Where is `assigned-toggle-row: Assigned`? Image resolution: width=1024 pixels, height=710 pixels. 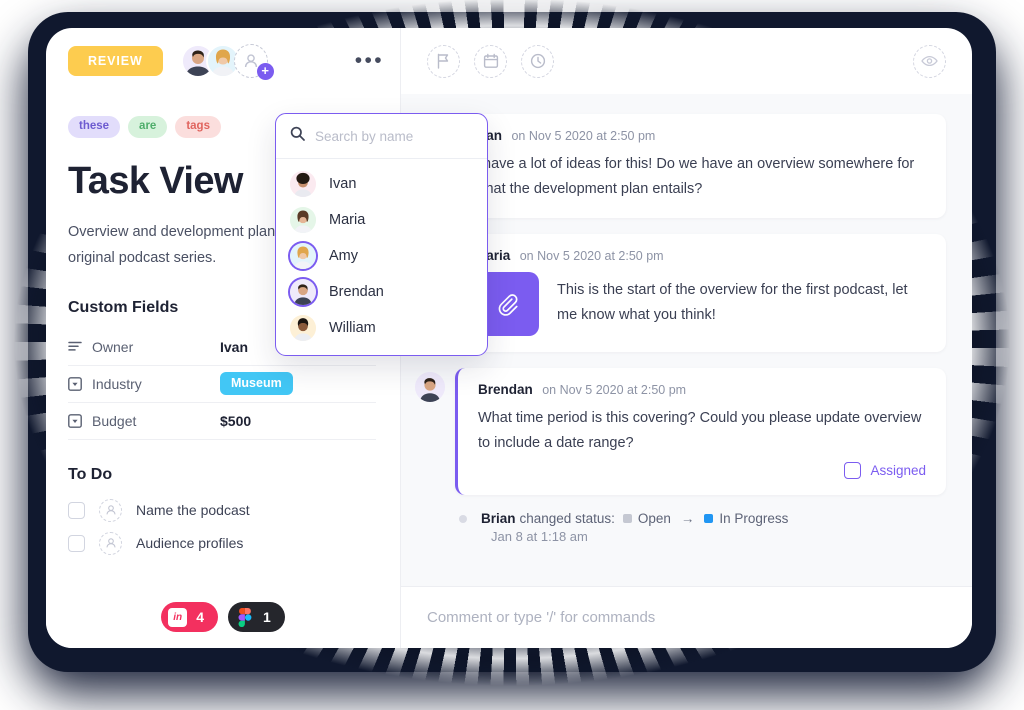 assigned-toggle-row: Assigned is located at coordinates (702, 470).